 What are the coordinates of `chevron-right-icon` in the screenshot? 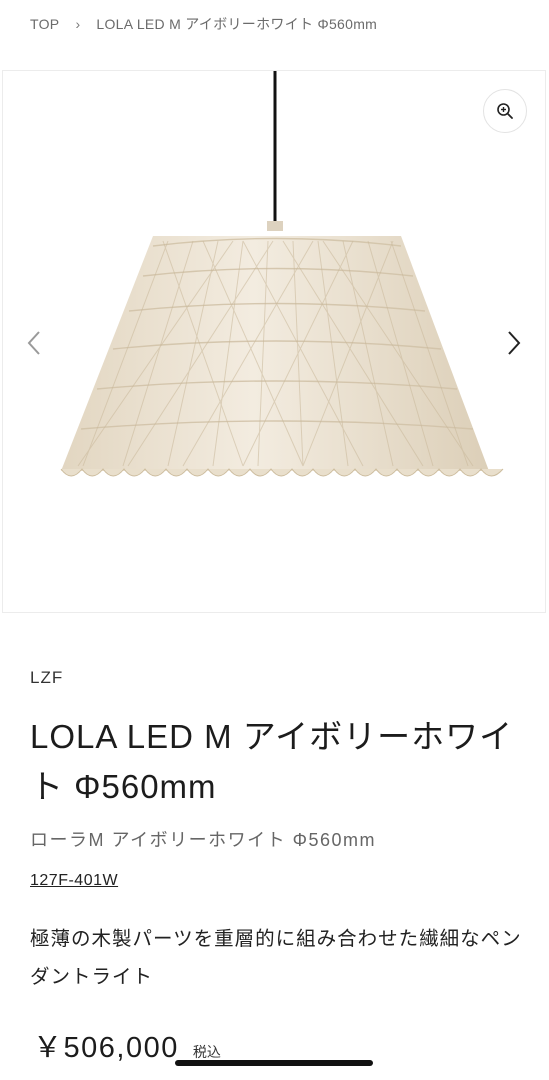 It's located at (514, 343).